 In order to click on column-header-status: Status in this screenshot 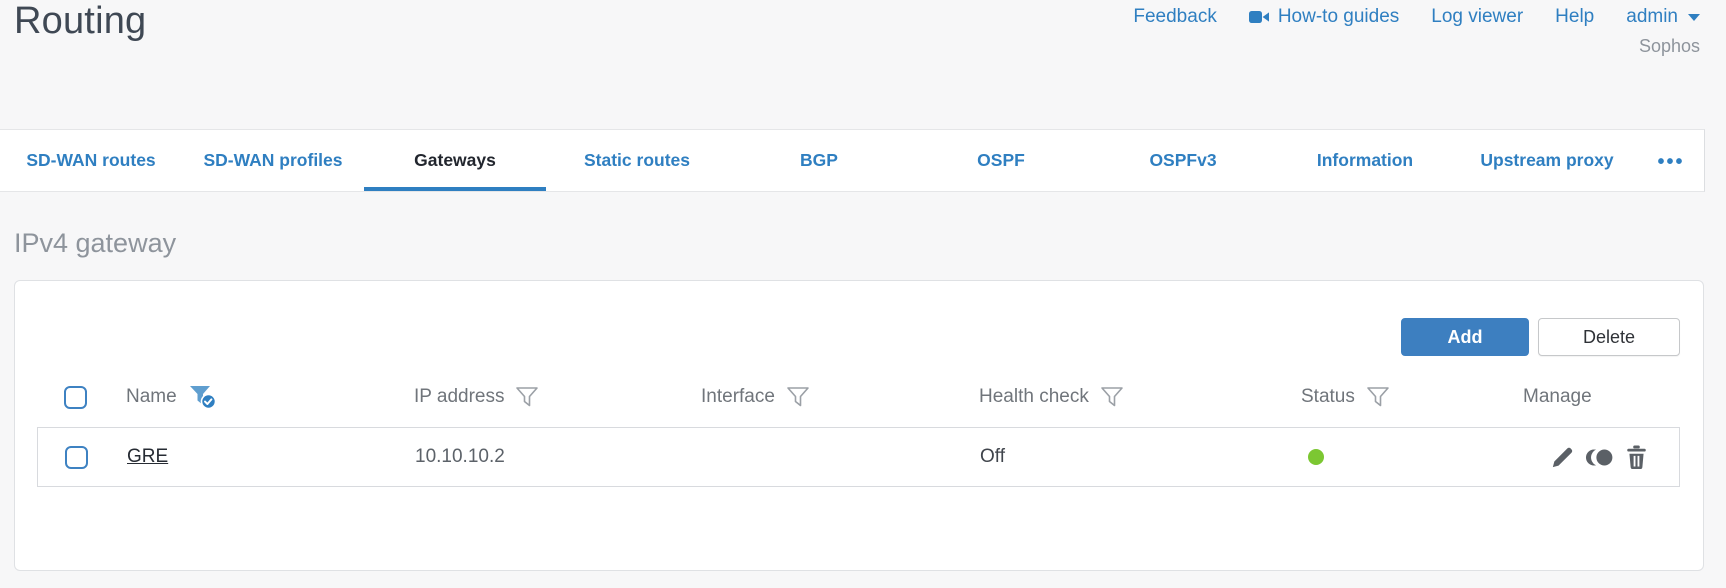, I will do `click(1328, 396)`.